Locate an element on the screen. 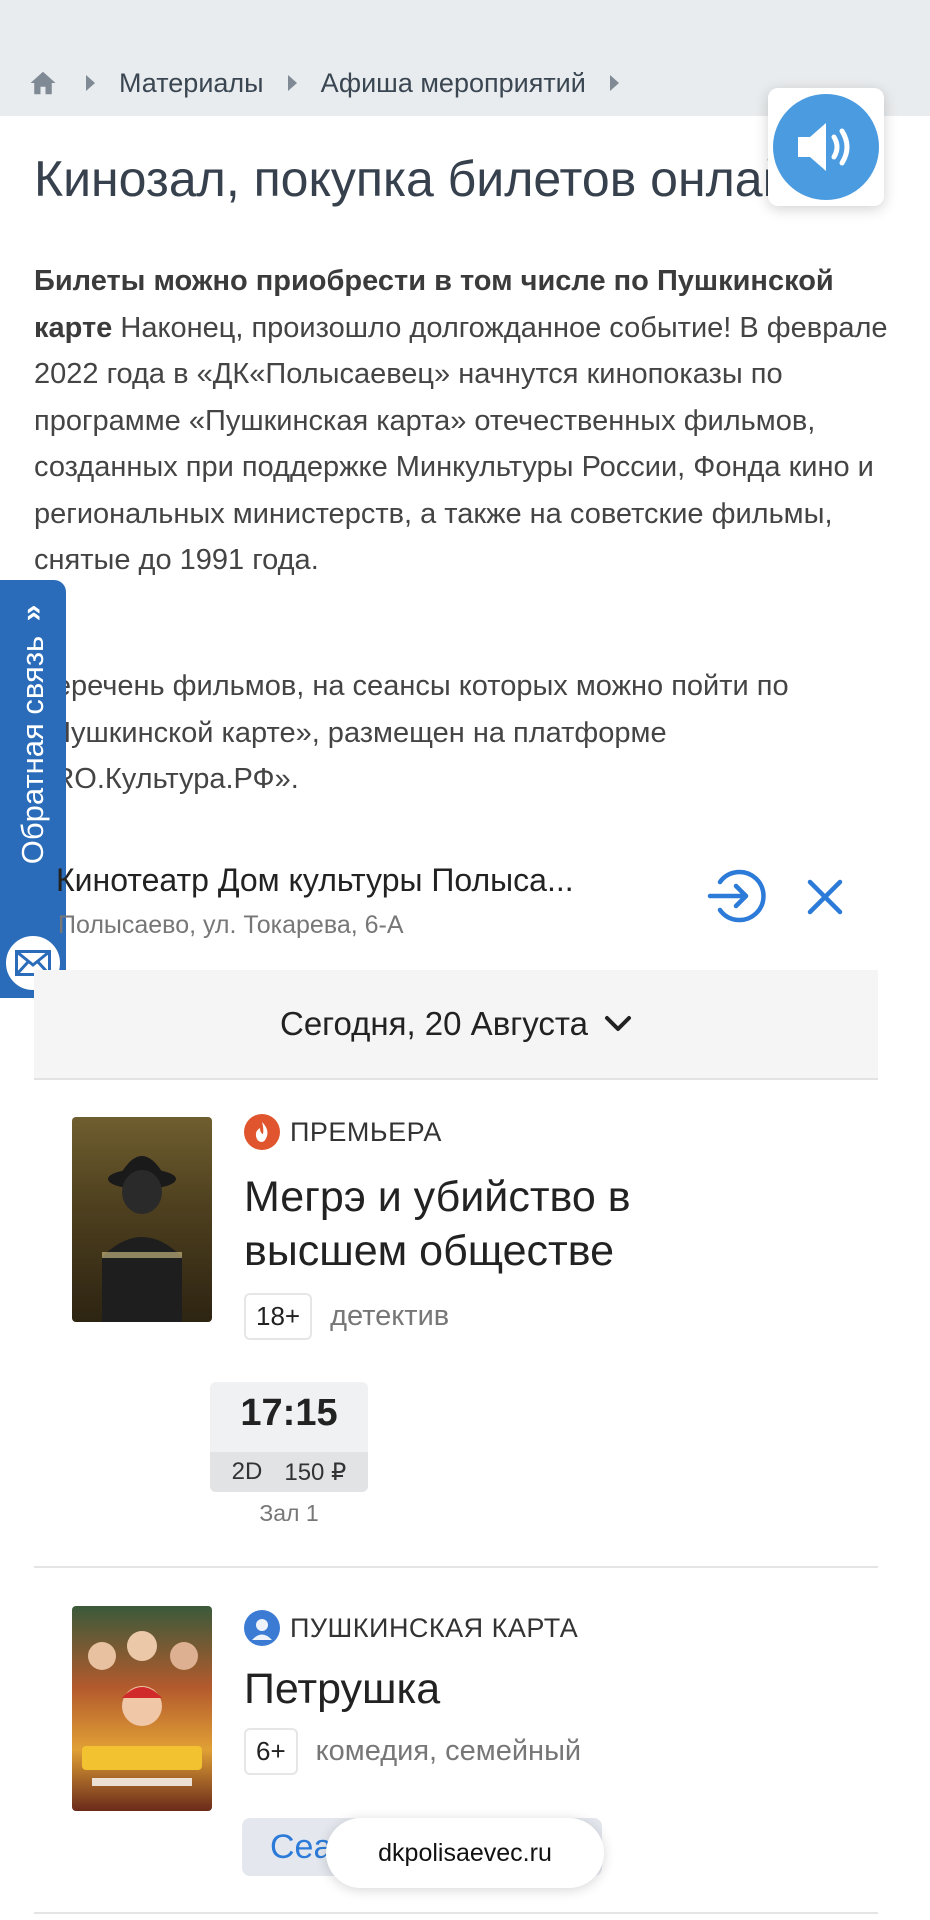 The image size is (930, 1920). poster-figures is located at coordinates (142, 1708).